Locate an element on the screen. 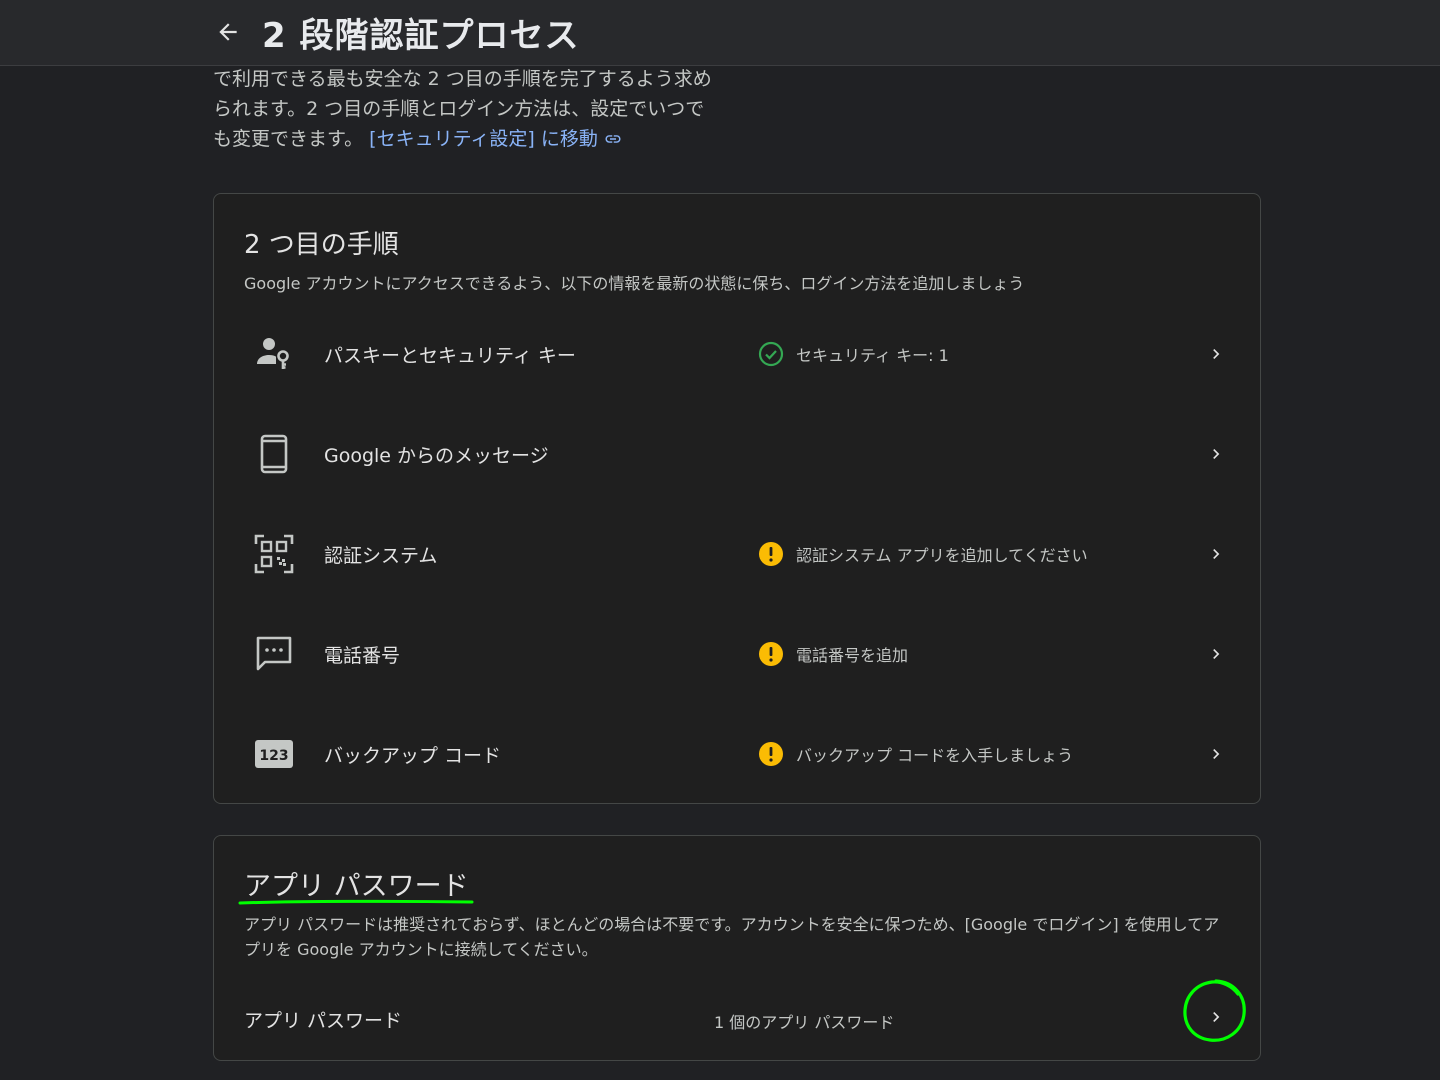  backup-code-icon: 123 is located at coordinates (274, 754).